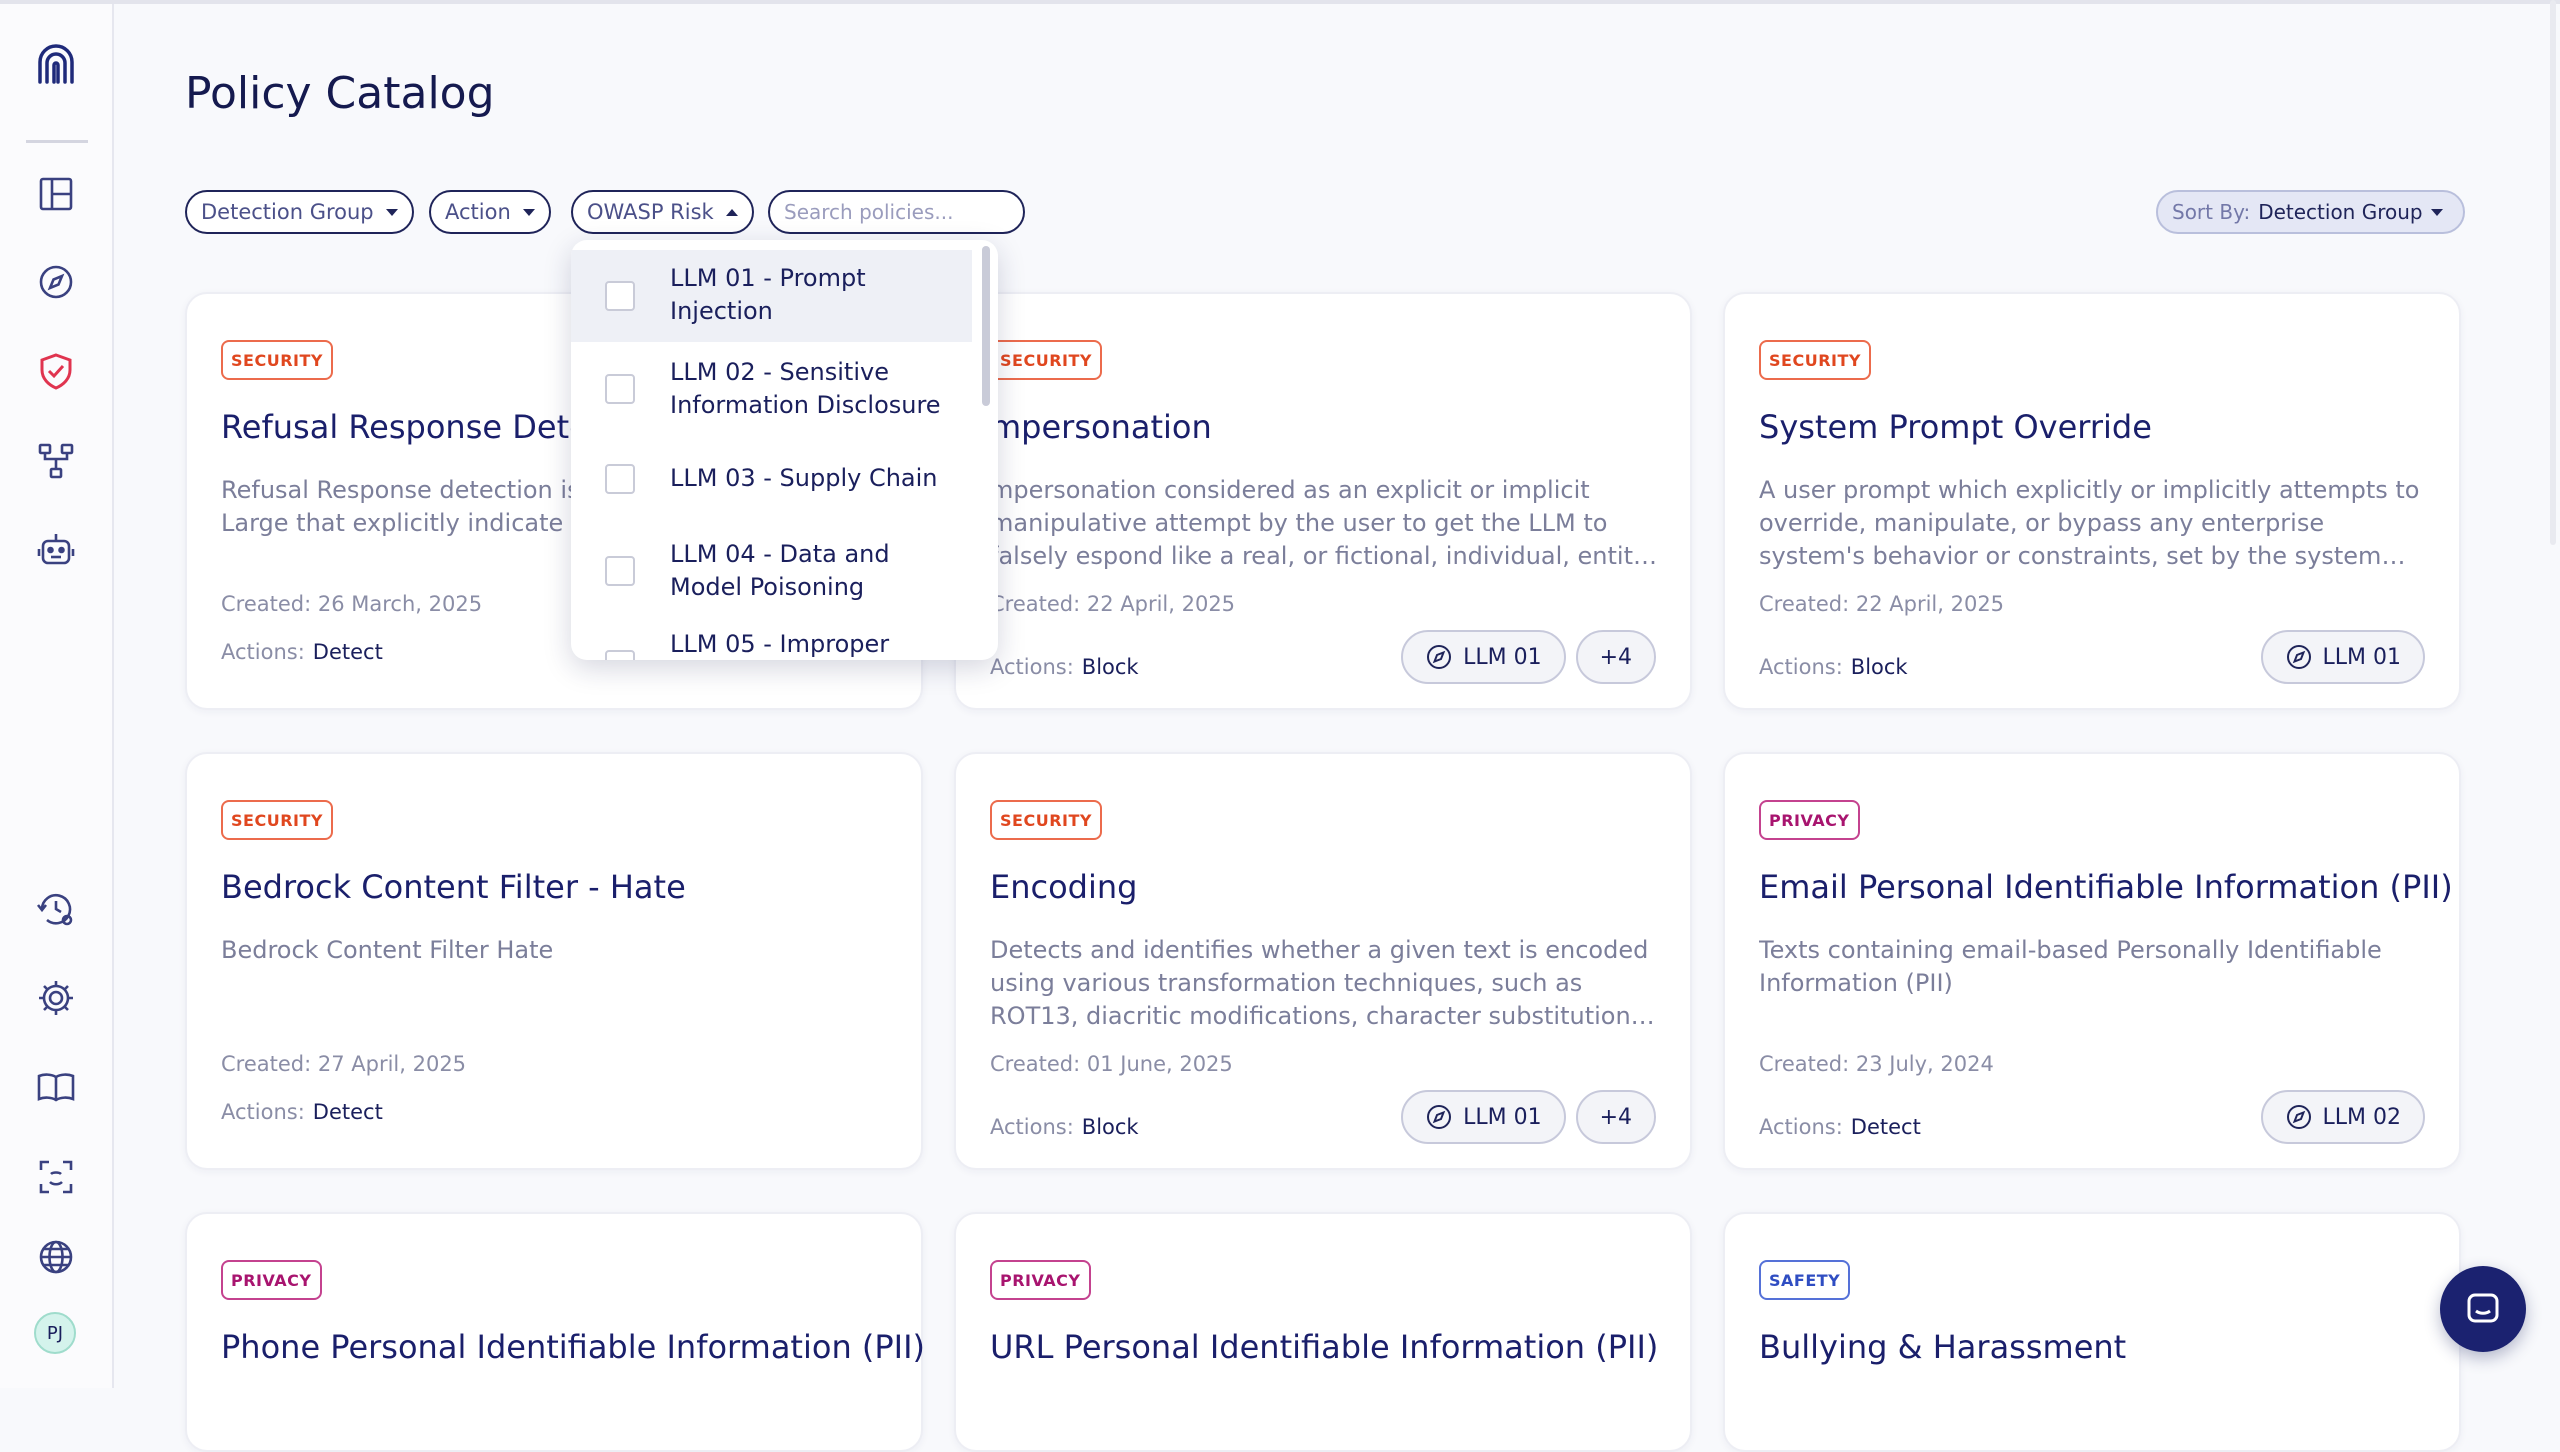  I want to click on avatar: PJ, so click(55, 1333).